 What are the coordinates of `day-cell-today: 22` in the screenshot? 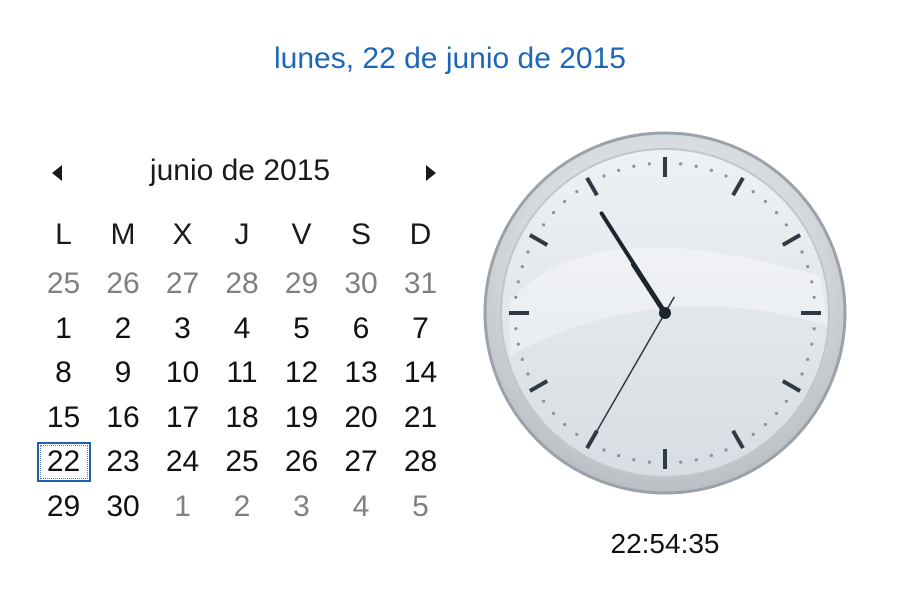 It's located at (63, 462).